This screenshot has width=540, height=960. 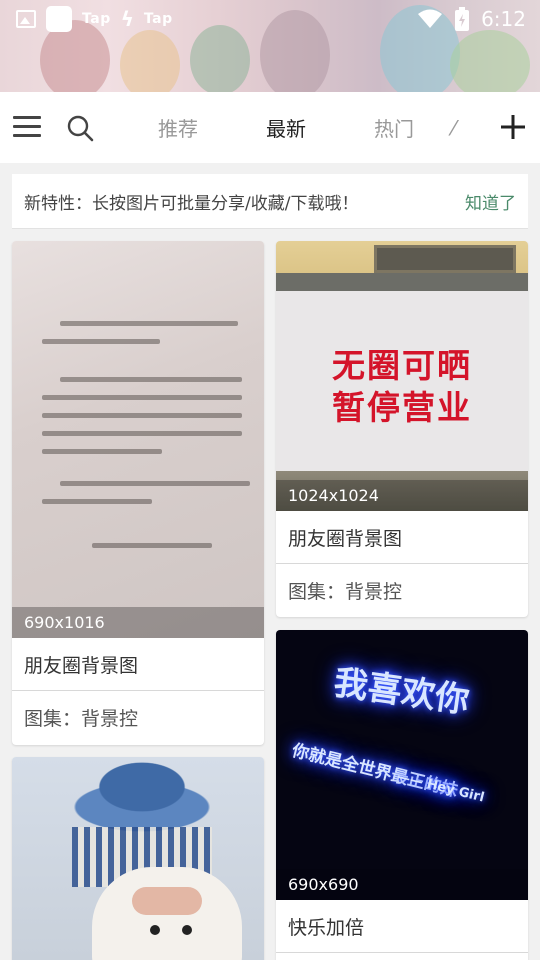 I want to click on search-icon, so click(x=80, y=128).